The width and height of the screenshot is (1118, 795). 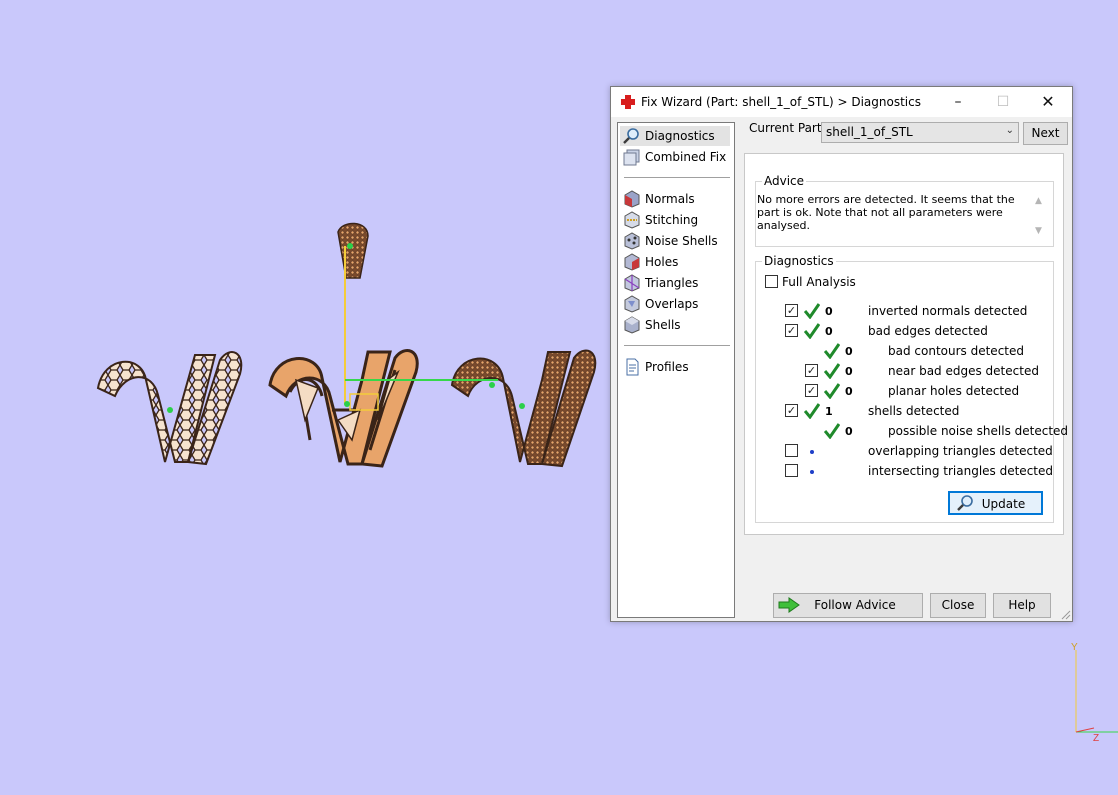 What do you see at coordinates (632, 220) in the screenshot?
I see `stitching-icon` at bounding box center [632, 220].